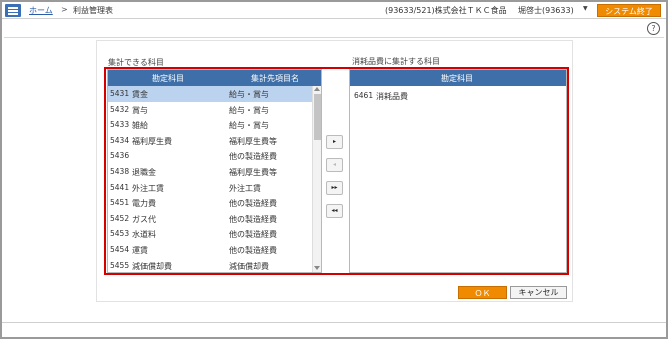 The height and width of the screenshot is (339, 668). Describe the element at coordinates (120, 156) in the screenshot. I see `account-code: 5436` at that location.